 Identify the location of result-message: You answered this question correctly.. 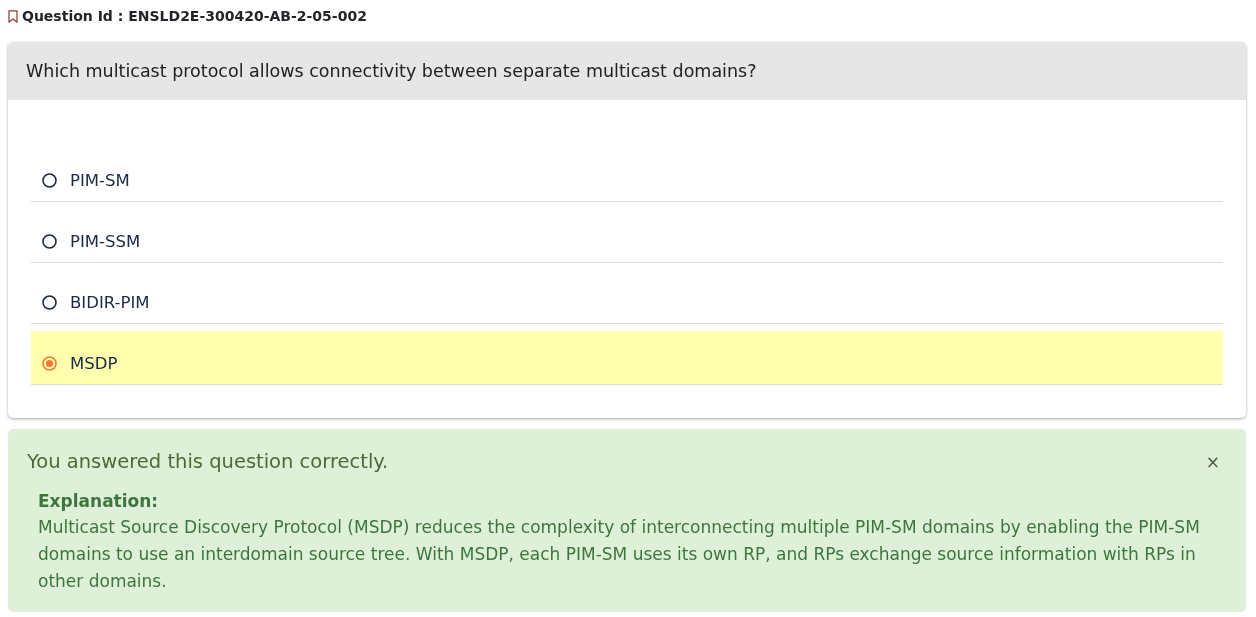
(208, 462).